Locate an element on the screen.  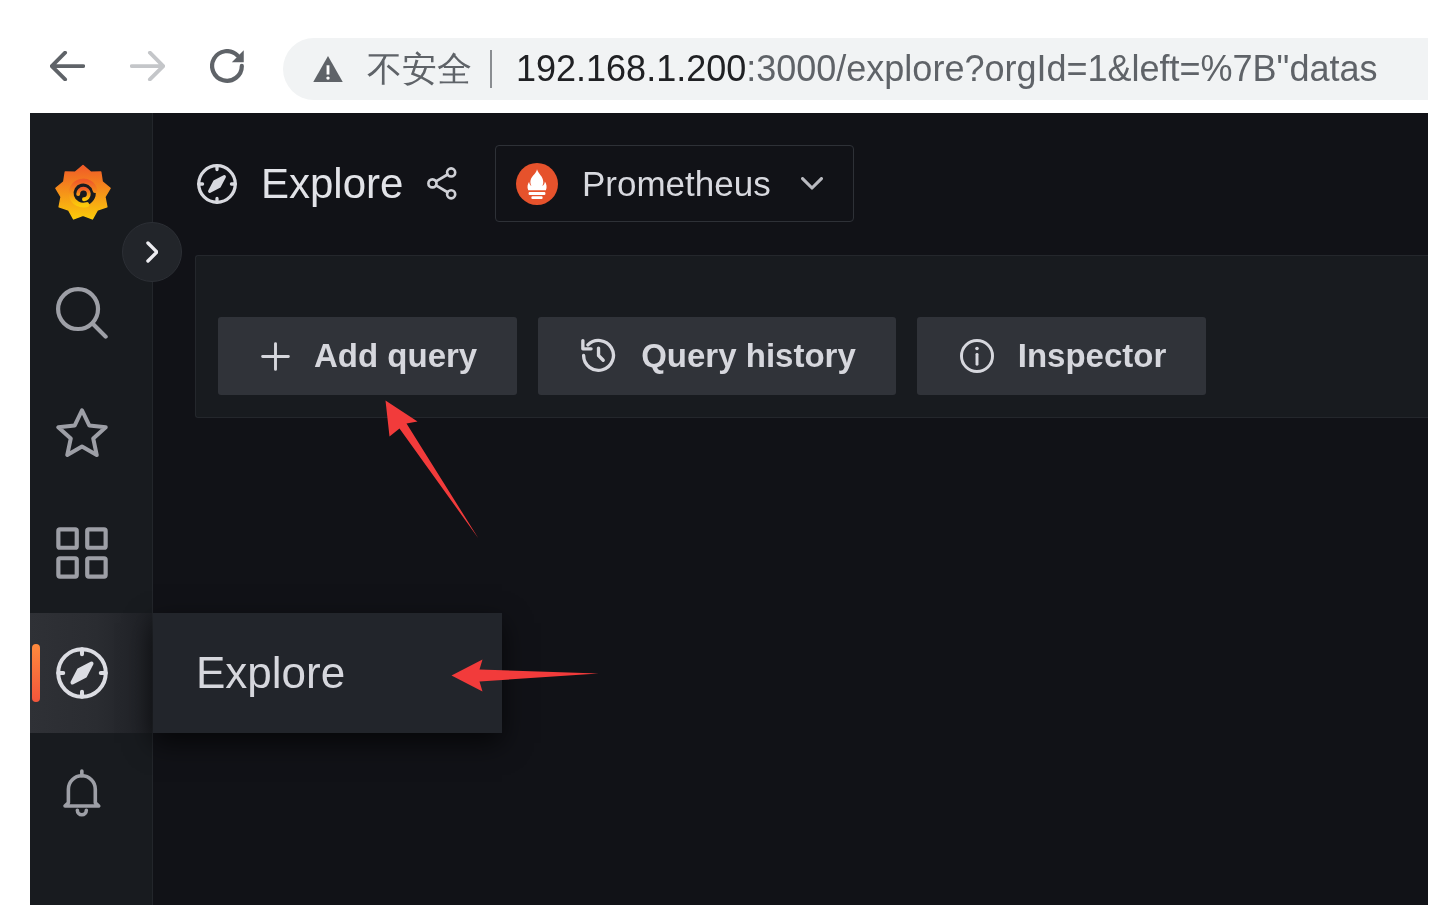
grid-icon is located at coordinates (82, 553).